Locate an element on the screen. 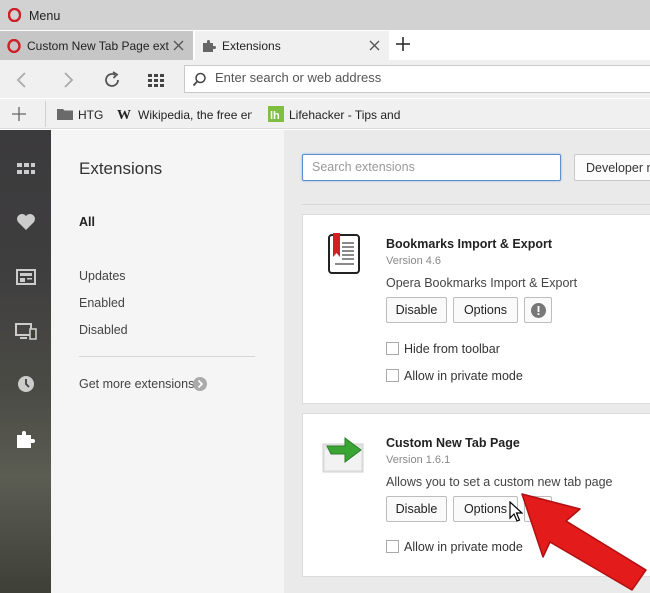  tab-custom-new-tab-page: Custom New Tab Page extension is located at coordinates (96, 45).